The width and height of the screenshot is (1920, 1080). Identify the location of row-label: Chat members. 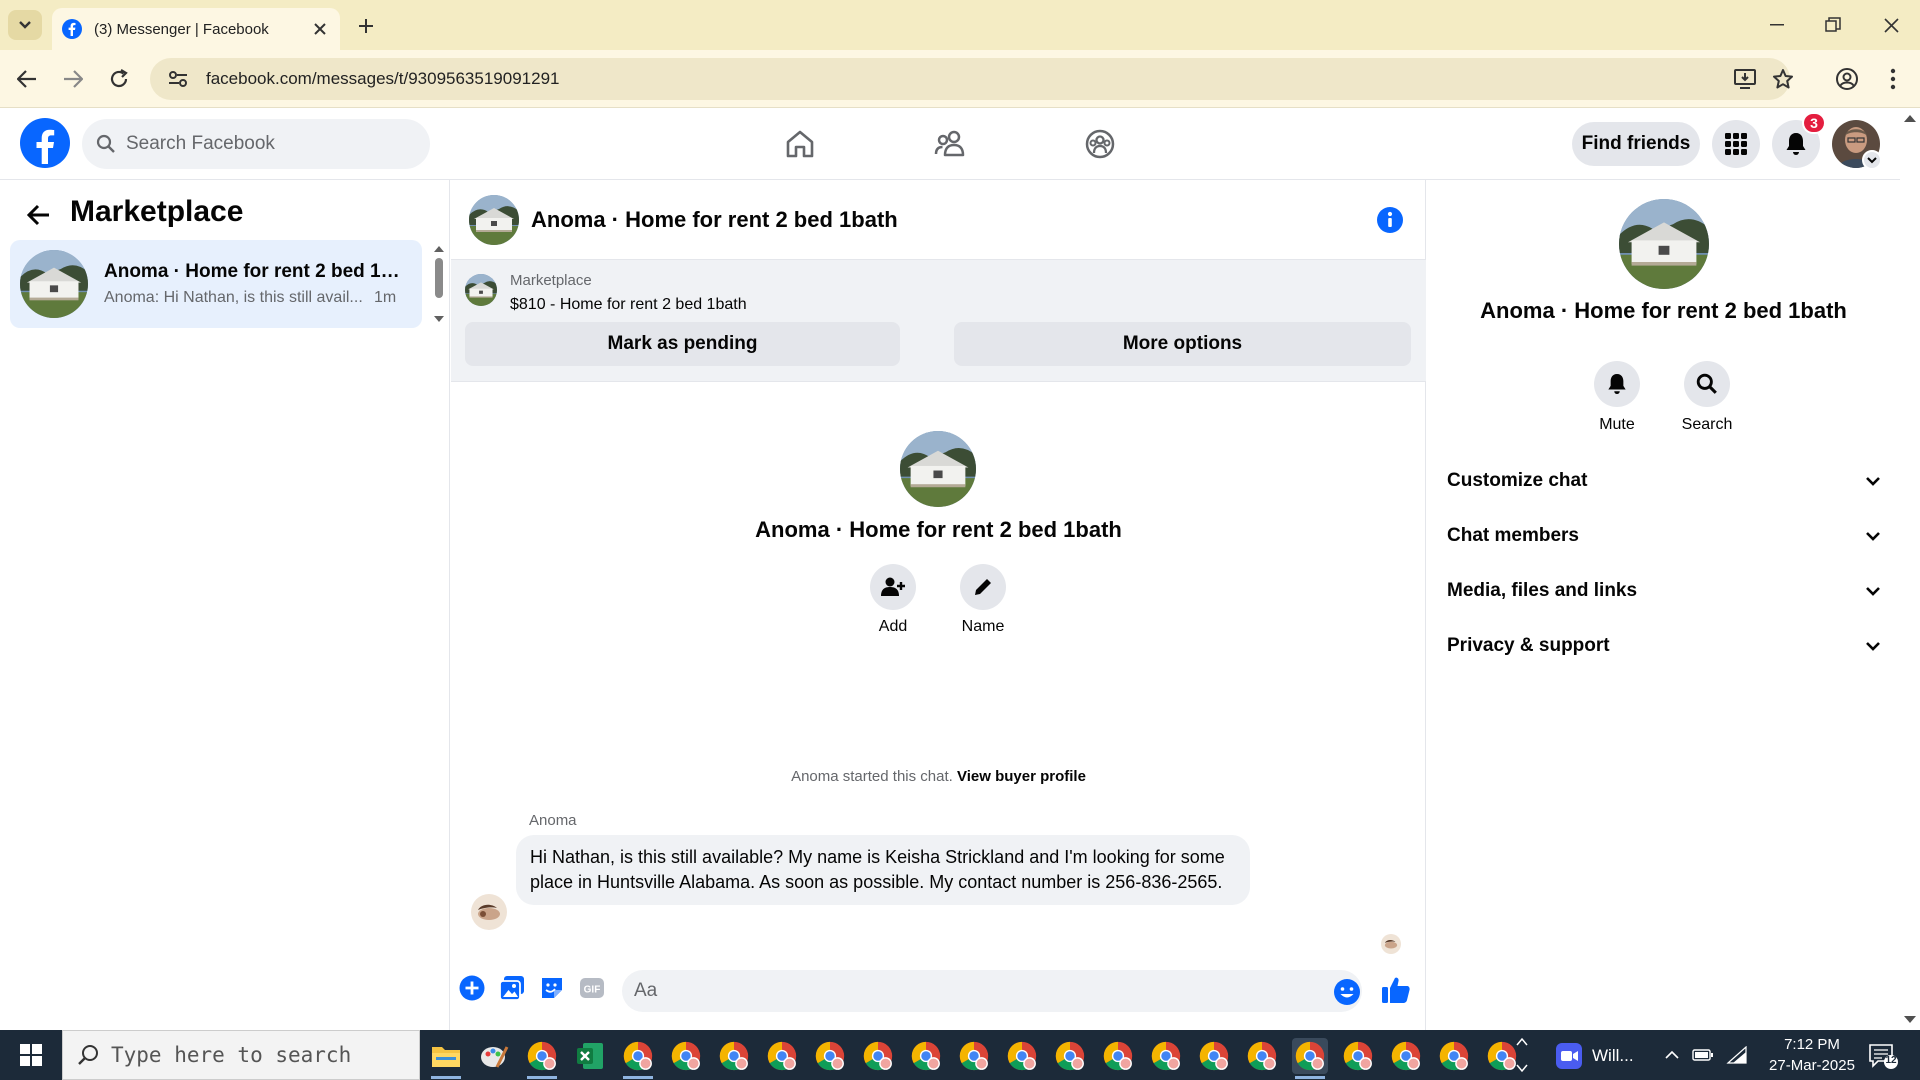
(1513, 535).